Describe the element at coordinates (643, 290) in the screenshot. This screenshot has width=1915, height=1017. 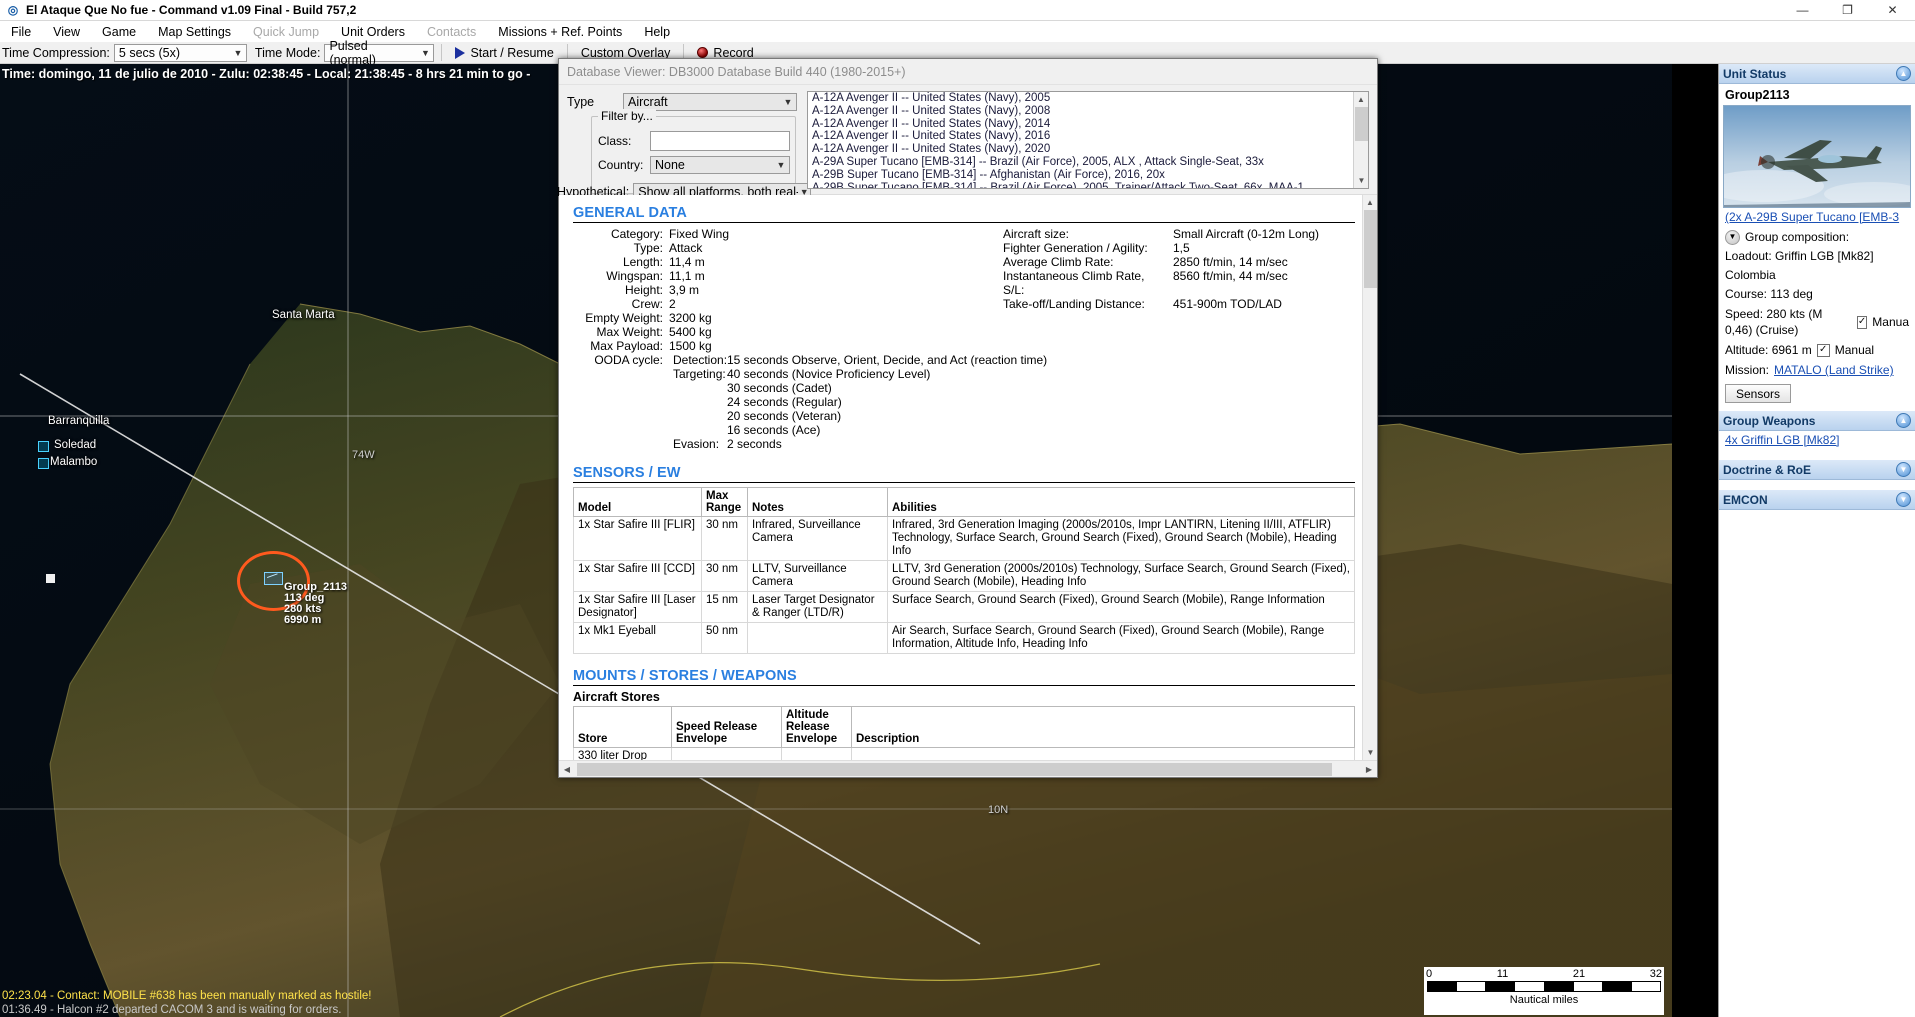
I see `data-key: Height:` at that location.